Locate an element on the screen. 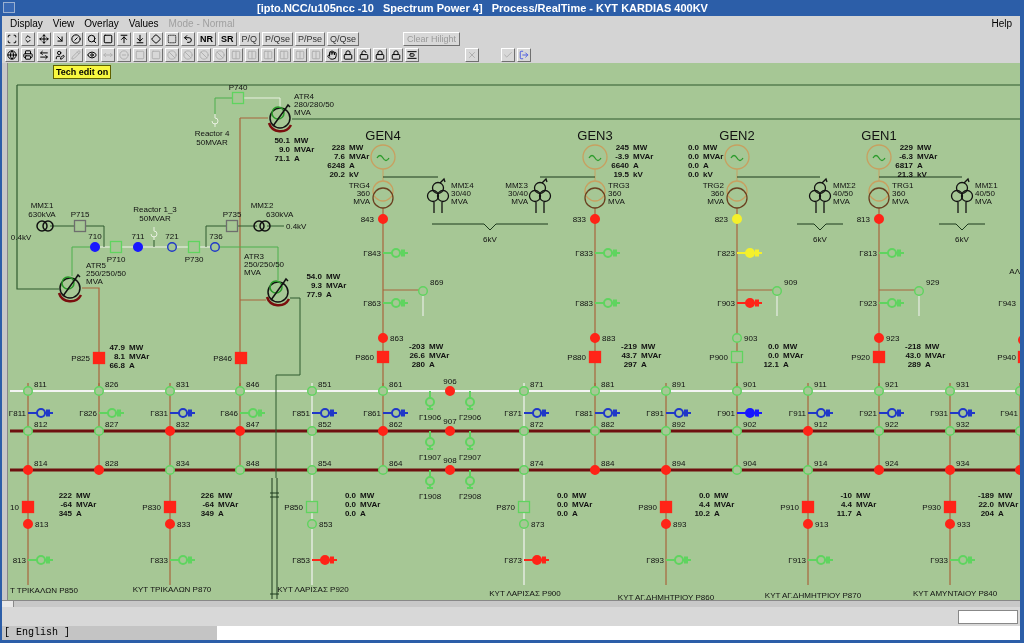 The width and height of the screenshot is (1024, 643). input-field is located at coordinates (988, 616).